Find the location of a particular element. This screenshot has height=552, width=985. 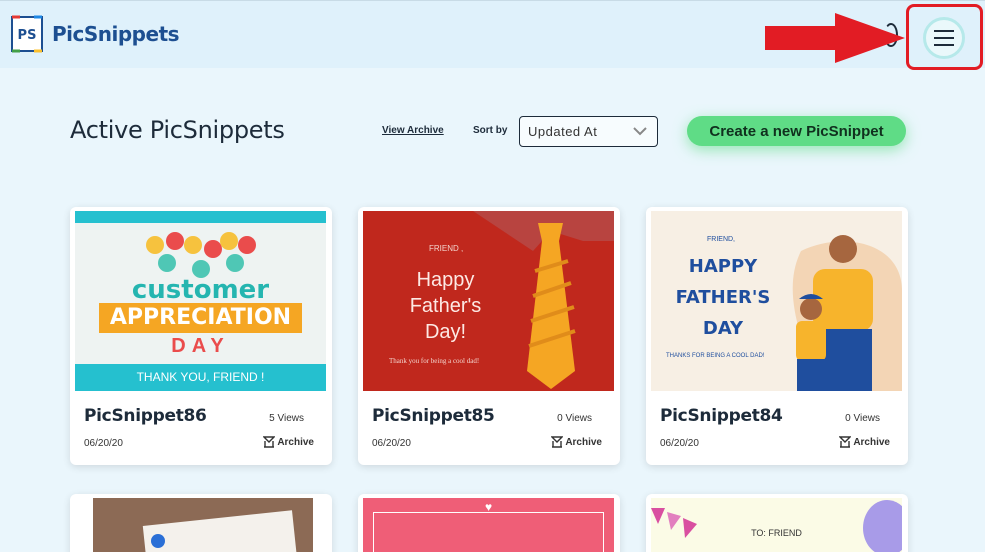

thumb-line1: HAPPY is located at coordinates (723, 266).